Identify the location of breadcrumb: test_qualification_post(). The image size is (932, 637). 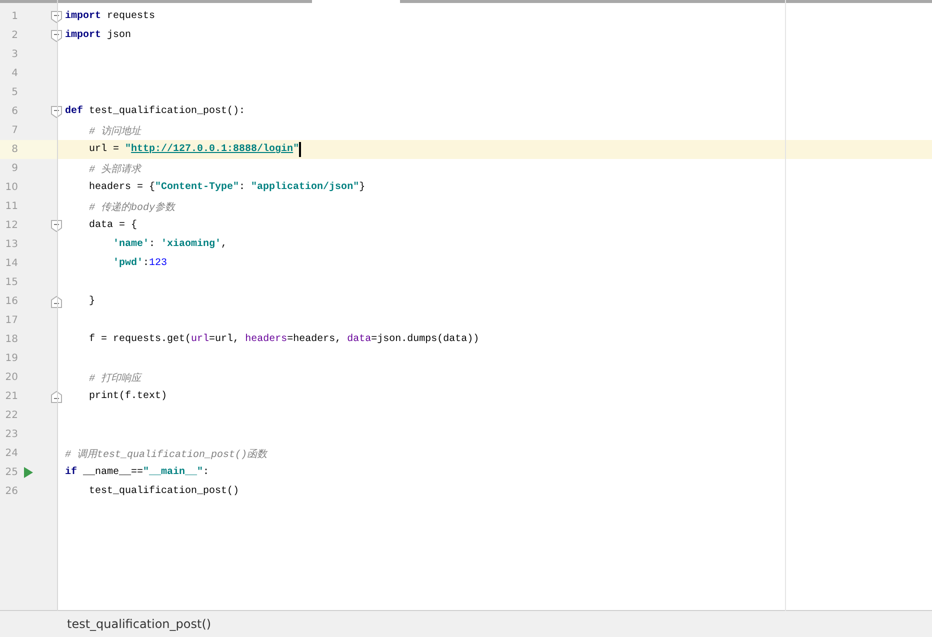
(139, 624).